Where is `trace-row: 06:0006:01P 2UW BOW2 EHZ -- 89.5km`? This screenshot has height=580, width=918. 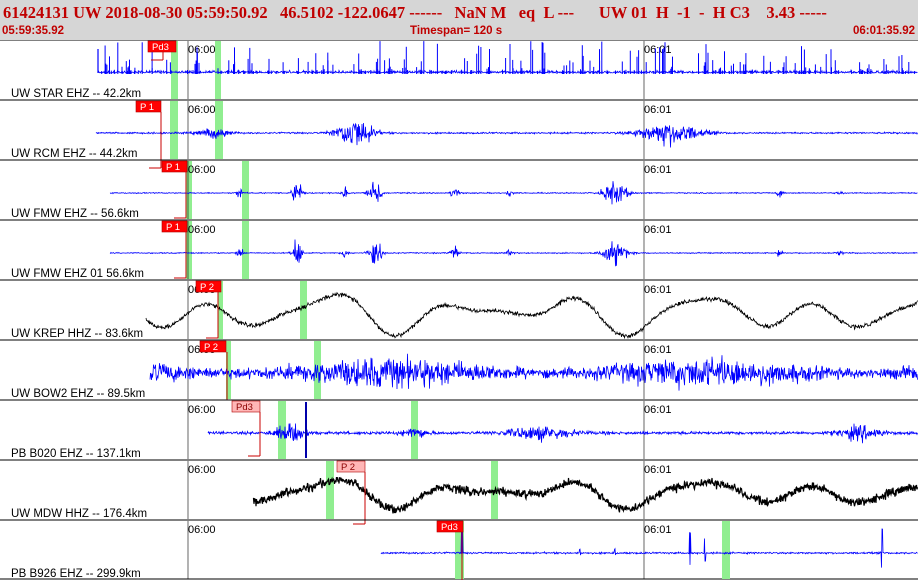
trace-row: 06:0006:01P 2UW BOW2 EHZ -- 89.5km is located at coordinates (459, 370).